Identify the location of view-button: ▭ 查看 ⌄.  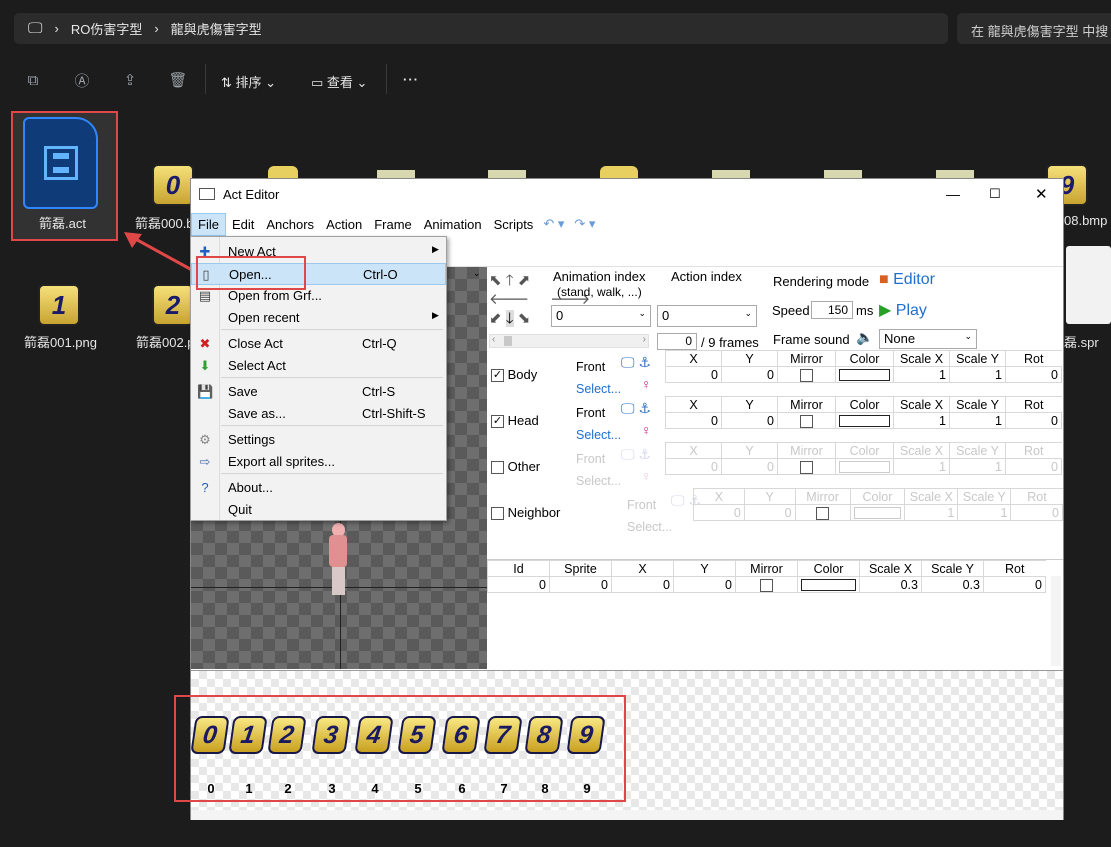
(339, 81).